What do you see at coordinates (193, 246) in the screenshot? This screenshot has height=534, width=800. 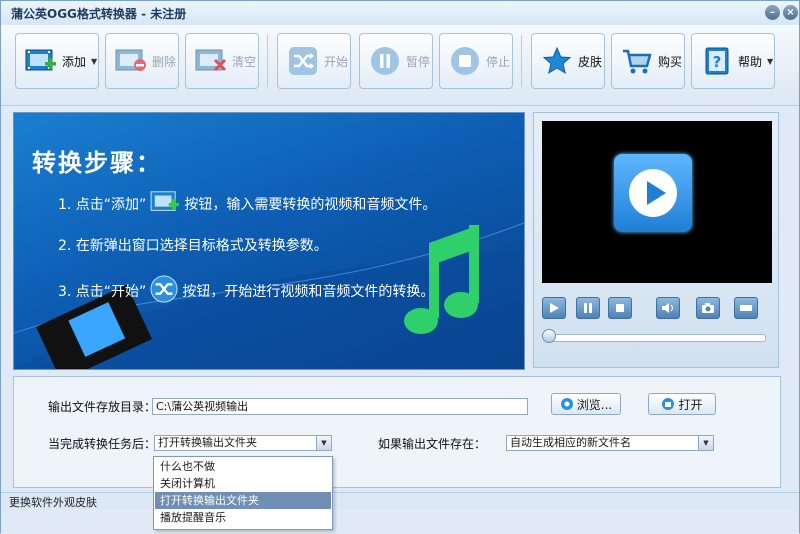 I see `step-2: 2. 在新弹出窗口选择目标格式及转换参数。` at bounding box center [193, 246].